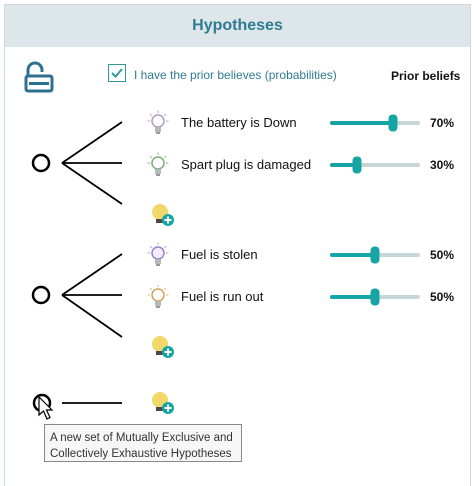  I want to click on checkmark-icon, so click(117, 73).